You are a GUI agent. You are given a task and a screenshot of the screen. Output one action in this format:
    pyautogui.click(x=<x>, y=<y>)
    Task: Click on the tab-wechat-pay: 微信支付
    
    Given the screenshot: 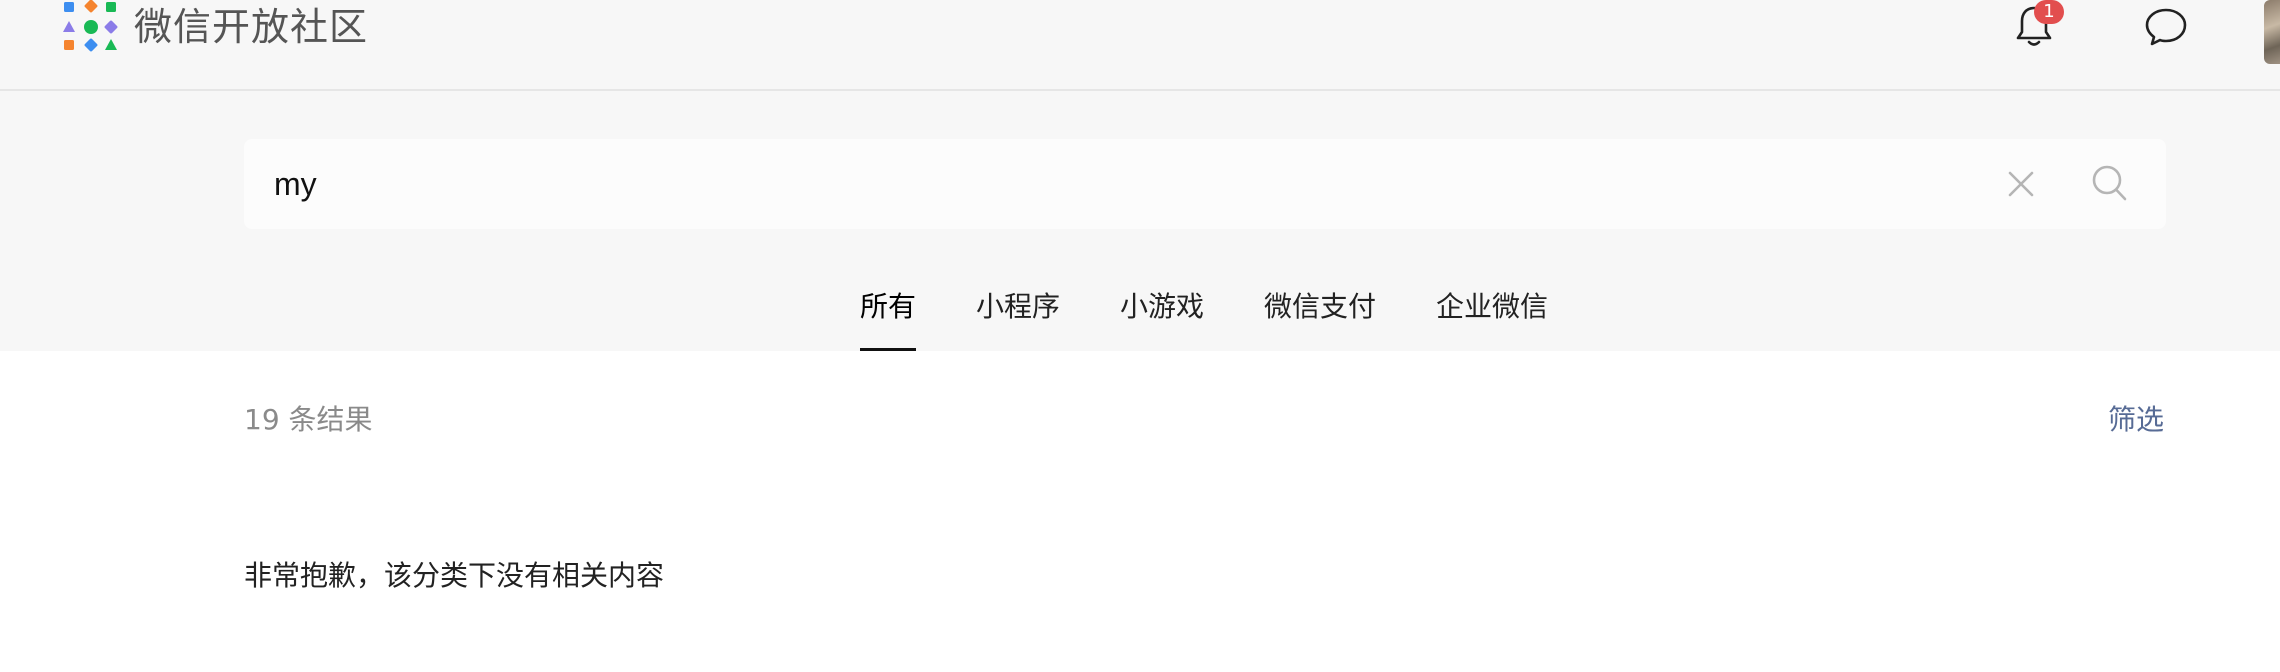 What is the action you would take?
    pyautogui.click(x=1320, y=321)
    